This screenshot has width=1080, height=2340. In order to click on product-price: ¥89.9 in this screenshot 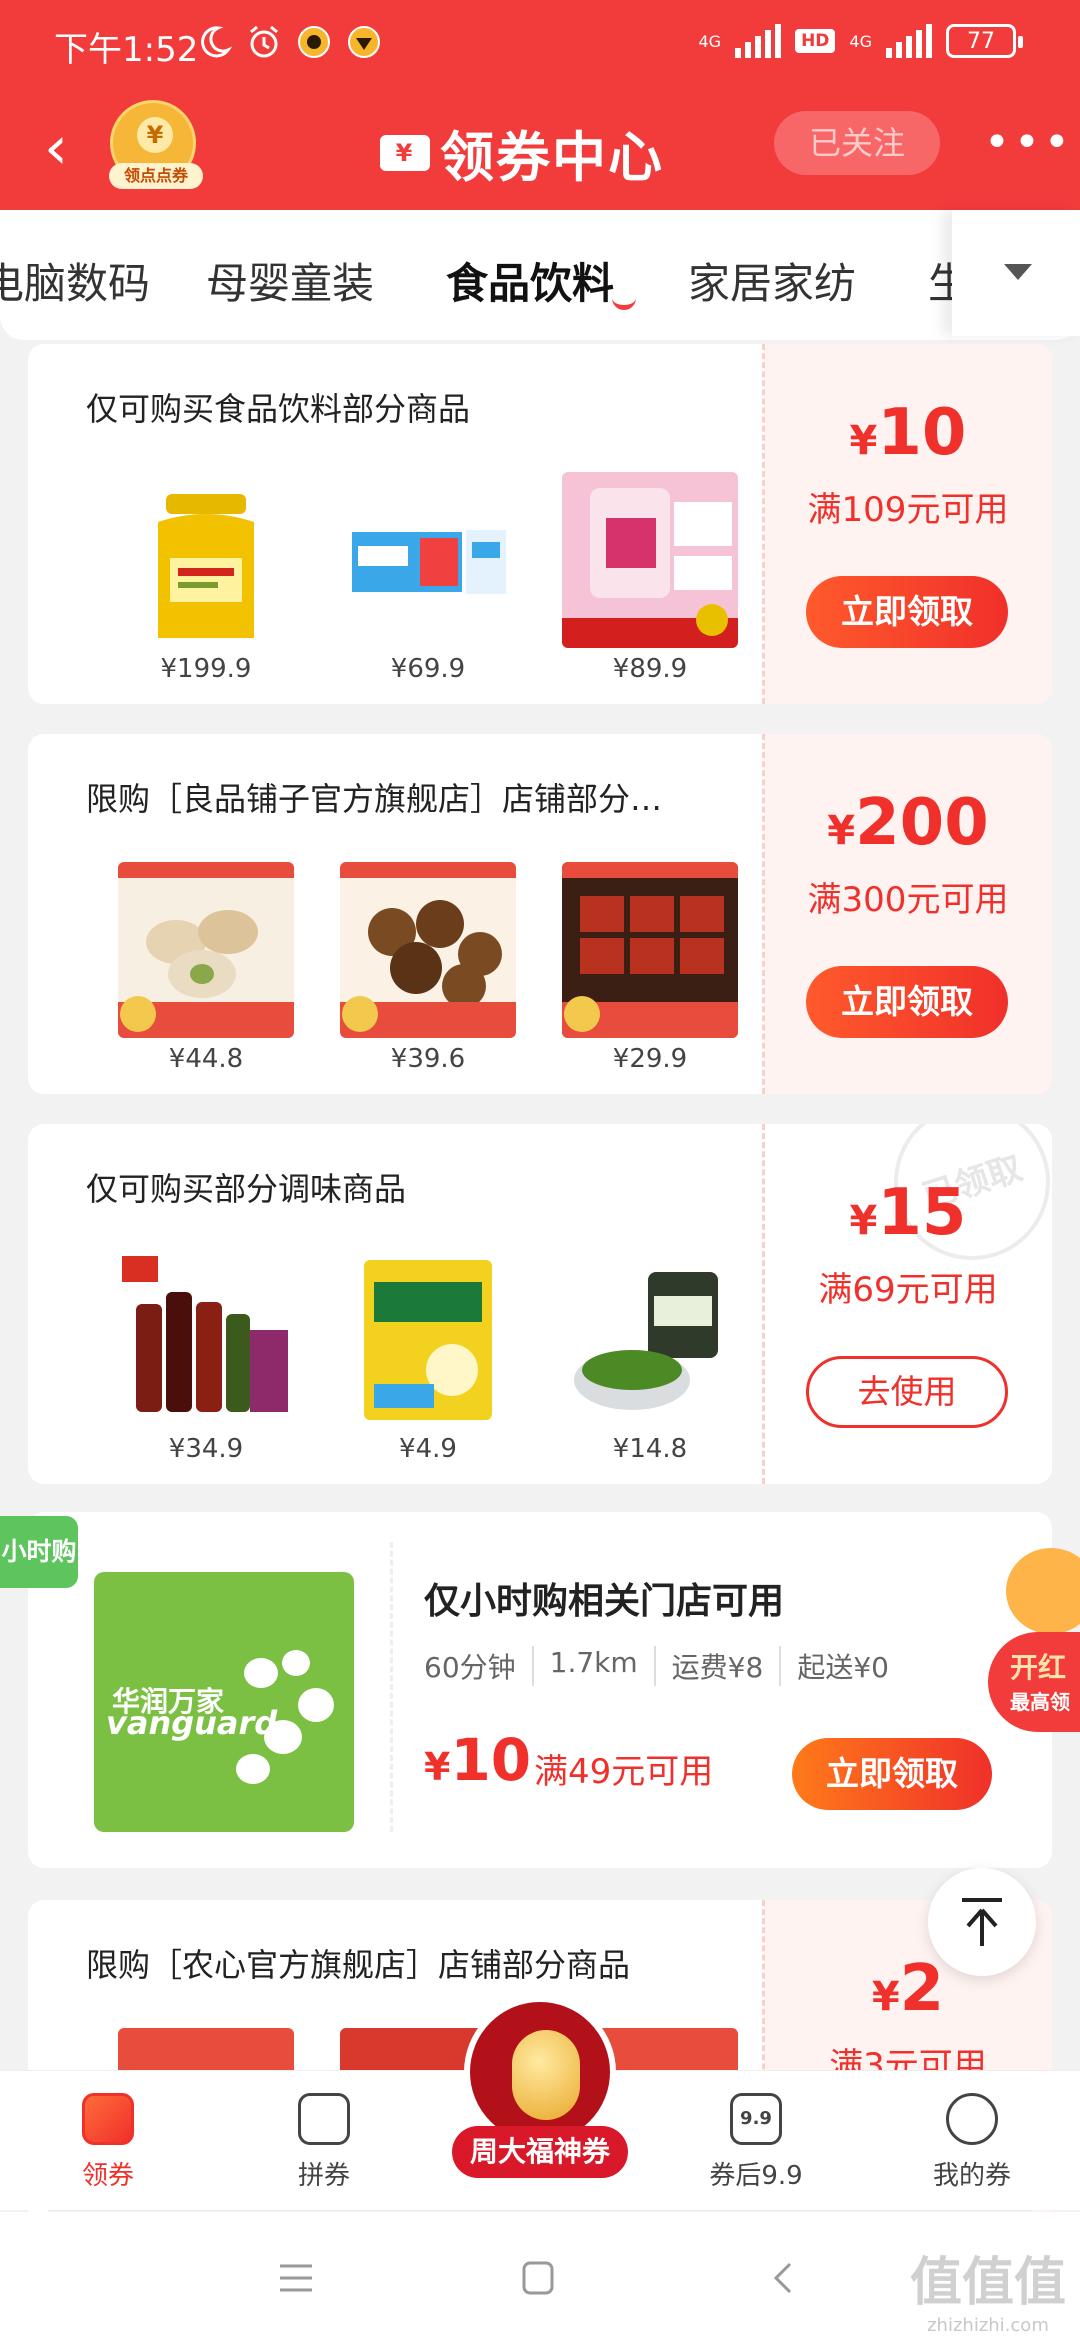, I will do `click(650, 669)`.